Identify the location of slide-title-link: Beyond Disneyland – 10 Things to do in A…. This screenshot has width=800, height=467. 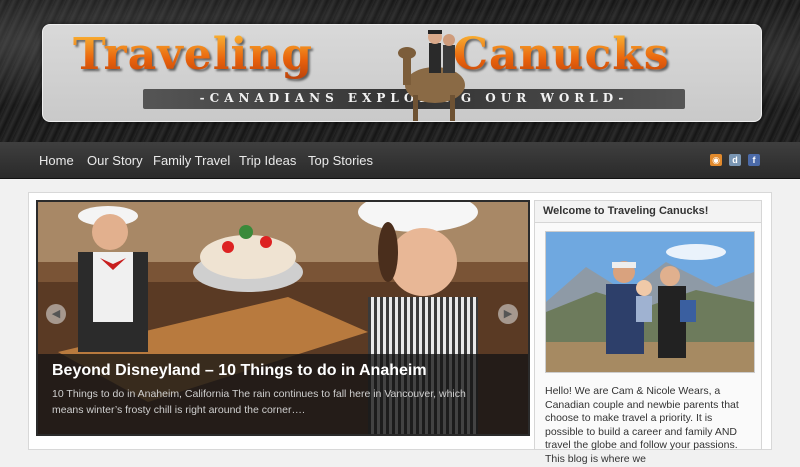
(239, 371).